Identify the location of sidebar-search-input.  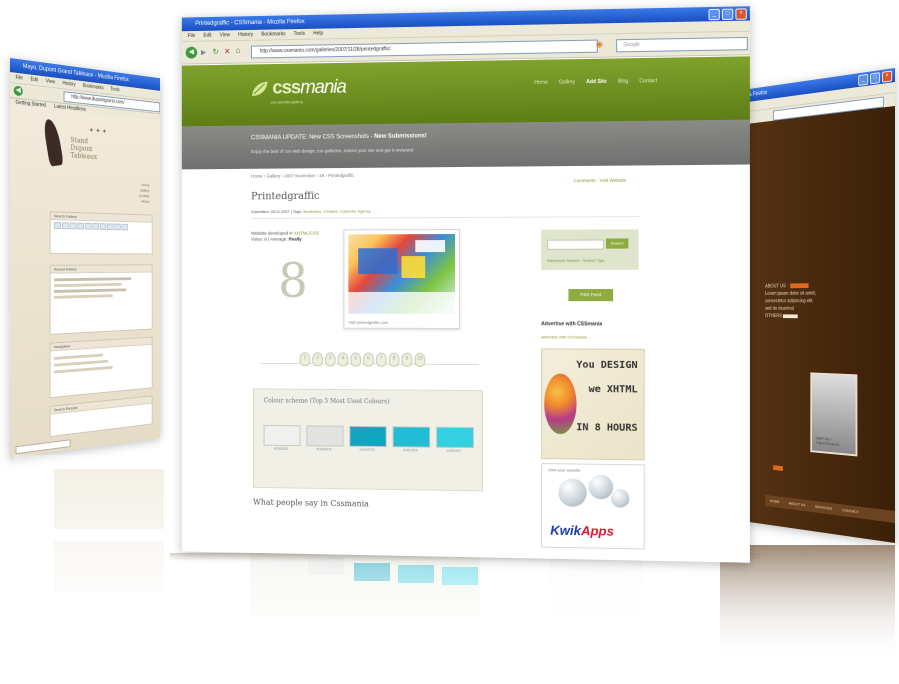
(575, 245).